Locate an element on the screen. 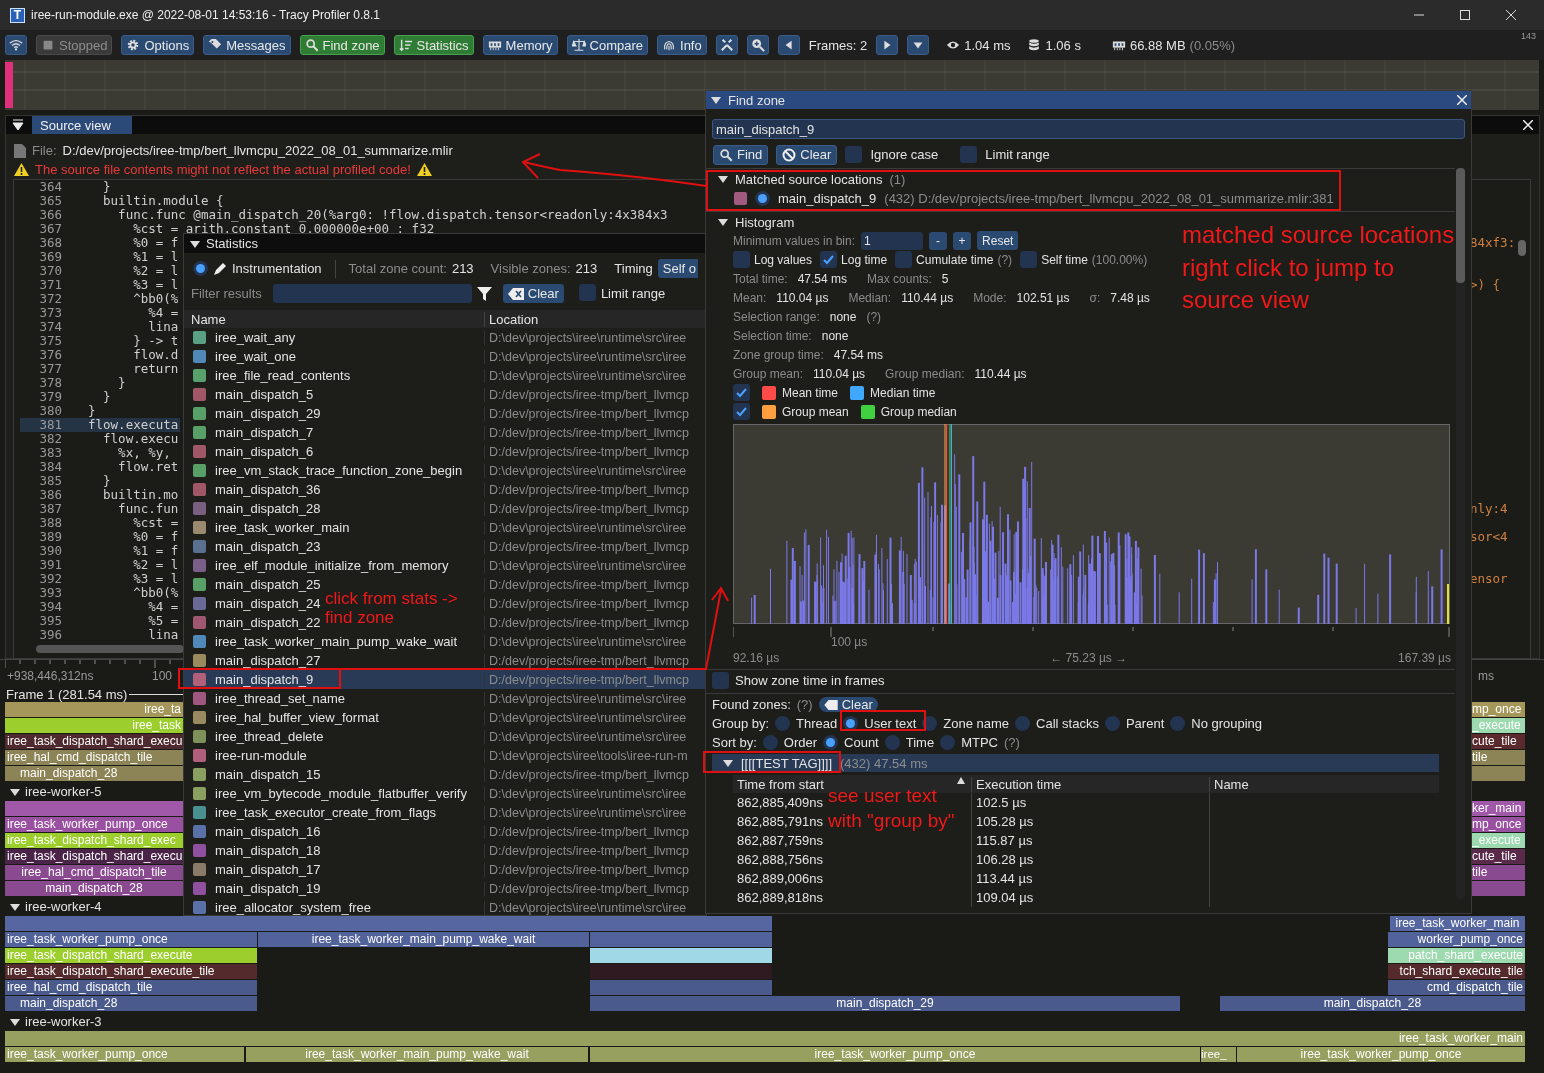  tree-node-label: Matched source locations is located at coordinates (809, 179).